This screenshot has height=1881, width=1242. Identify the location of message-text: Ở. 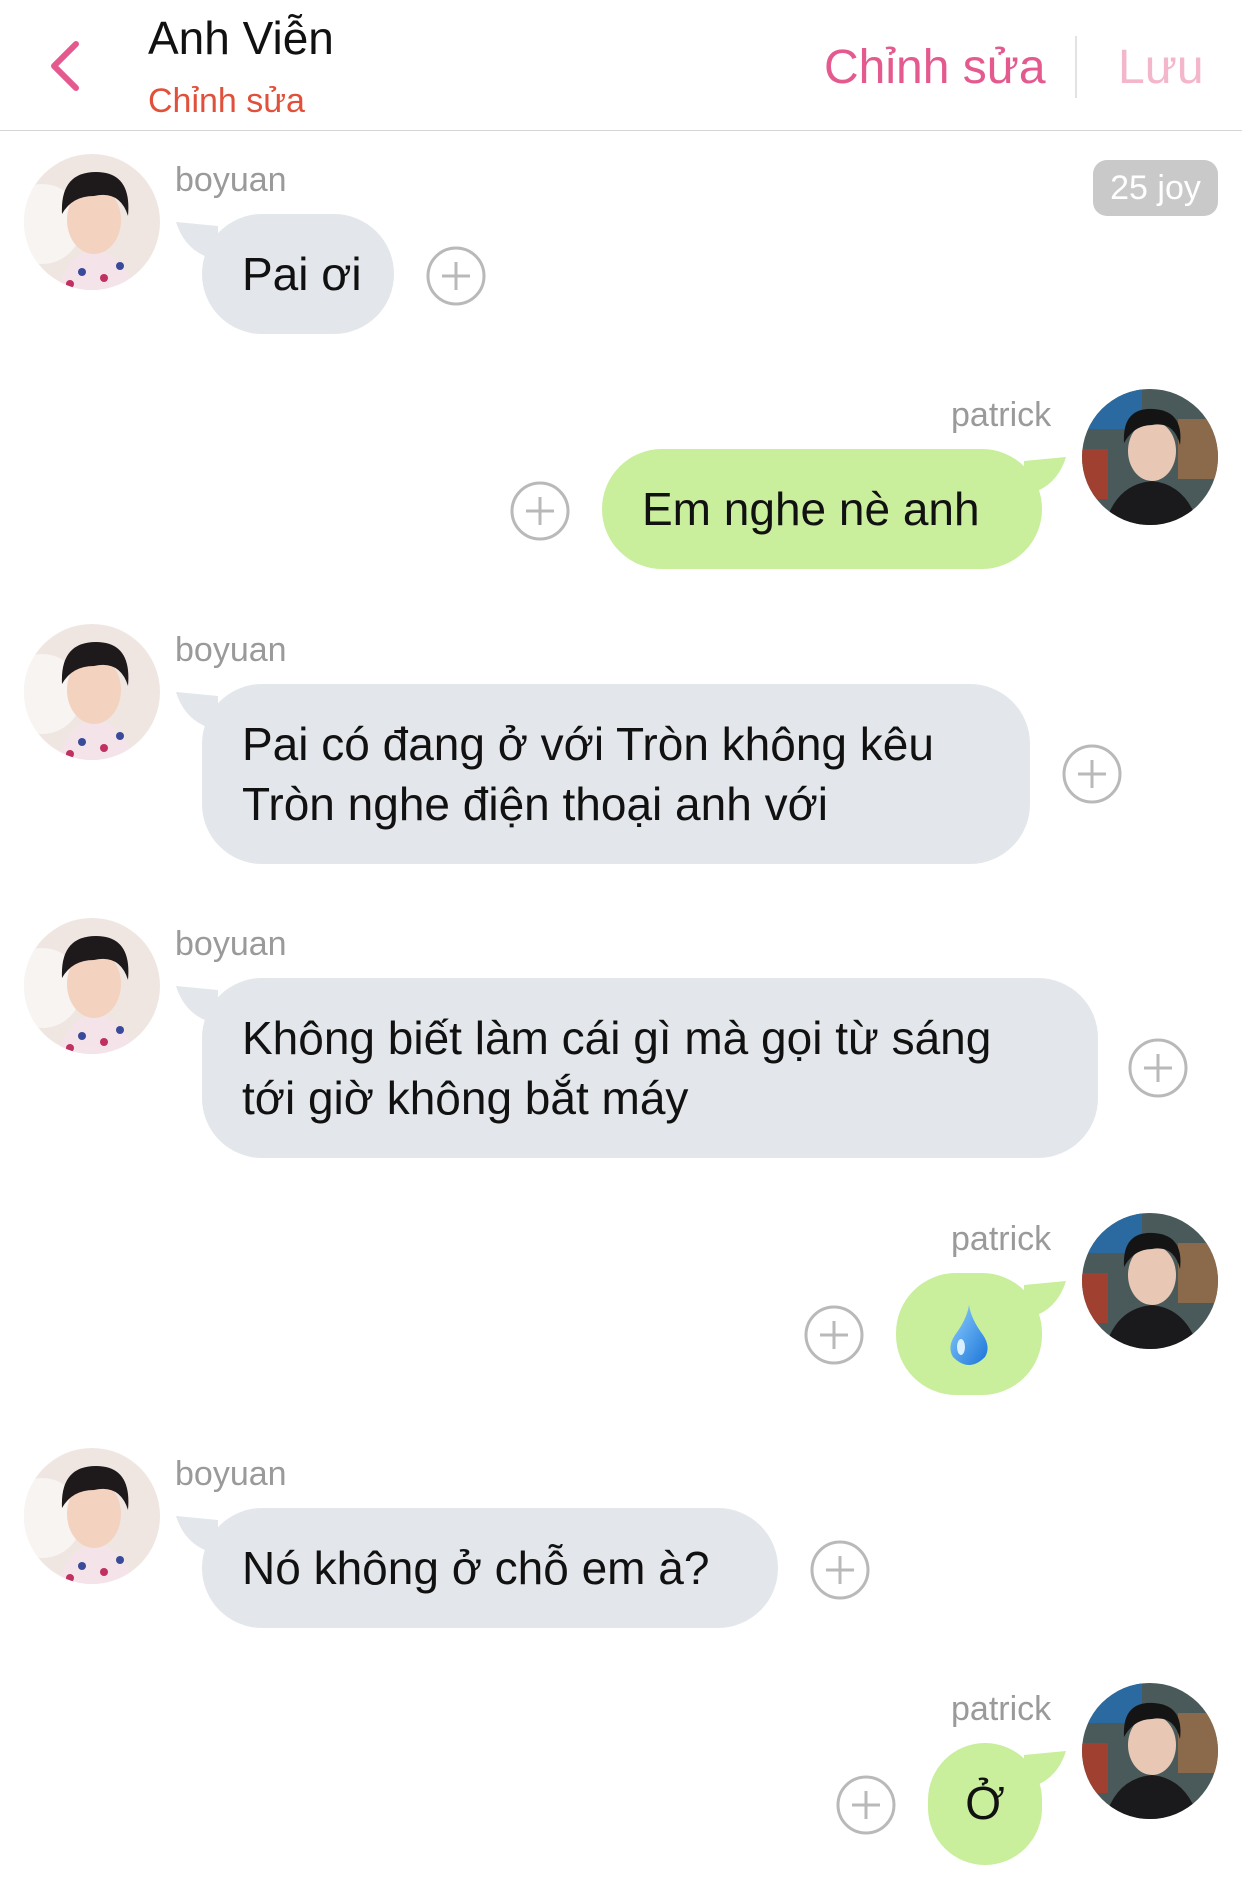
(985, 1803).